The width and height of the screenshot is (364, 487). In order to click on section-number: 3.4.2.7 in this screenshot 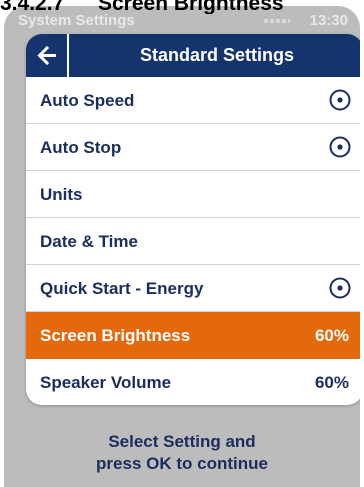, I will do `click(32, 7)`.